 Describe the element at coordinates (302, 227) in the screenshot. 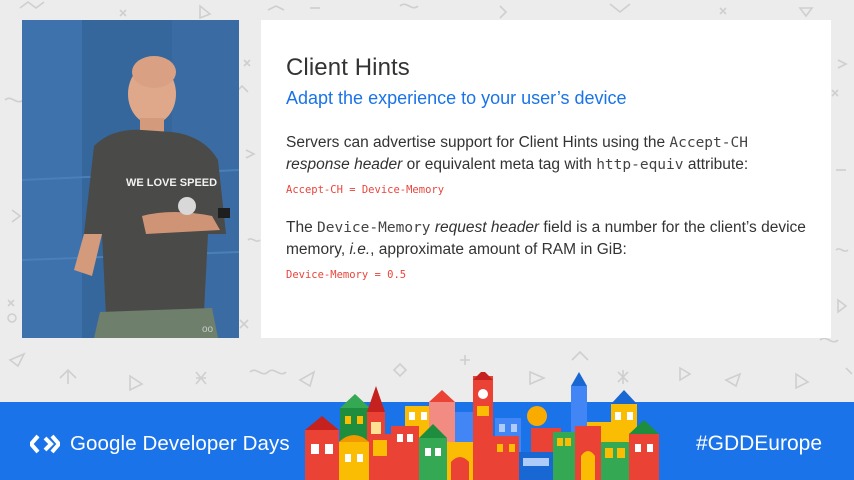

I see `text: The` at that location.